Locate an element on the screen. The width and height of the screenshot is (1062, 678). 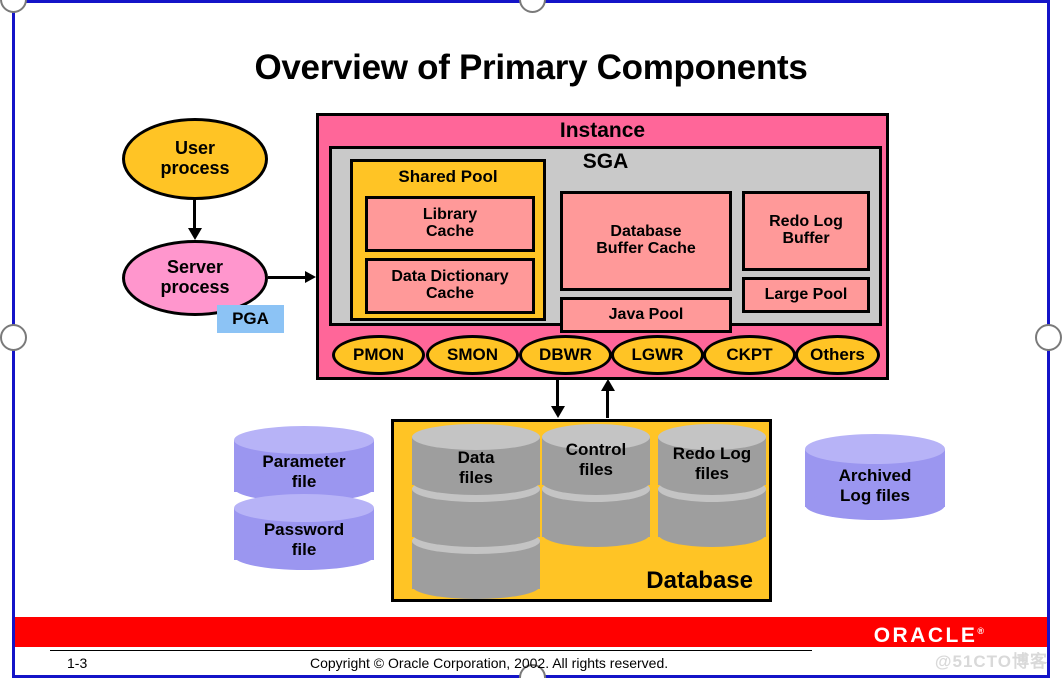
footer-divider is located at coordinates (431, 650).